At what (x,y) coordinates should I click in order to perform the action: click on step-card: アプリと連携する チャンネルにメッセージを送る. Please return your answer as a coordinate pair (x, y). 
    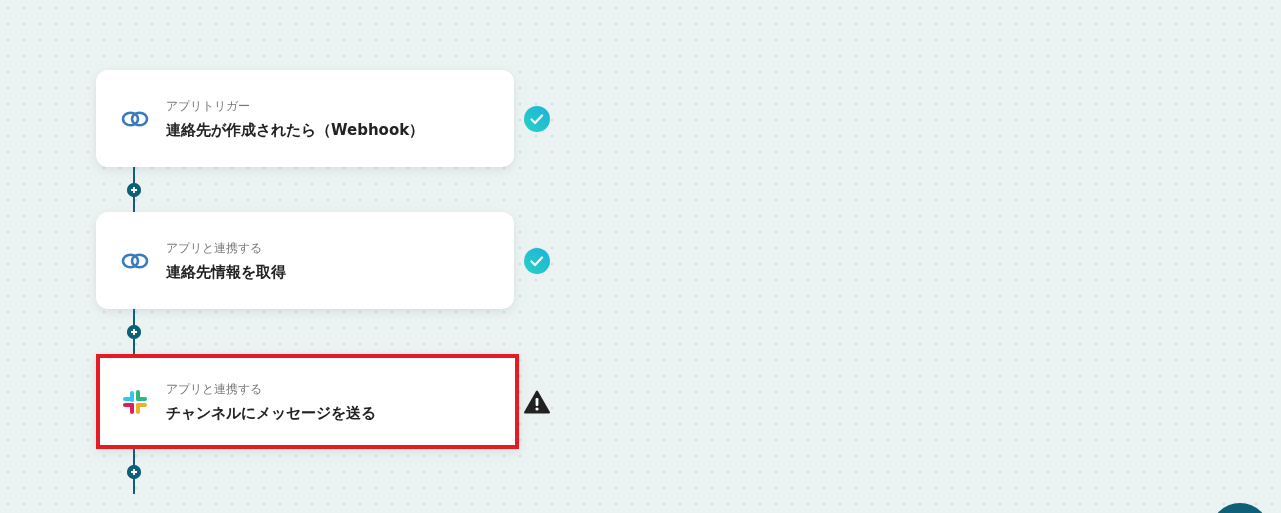
    Looking at the image, I should click on (307, 401).